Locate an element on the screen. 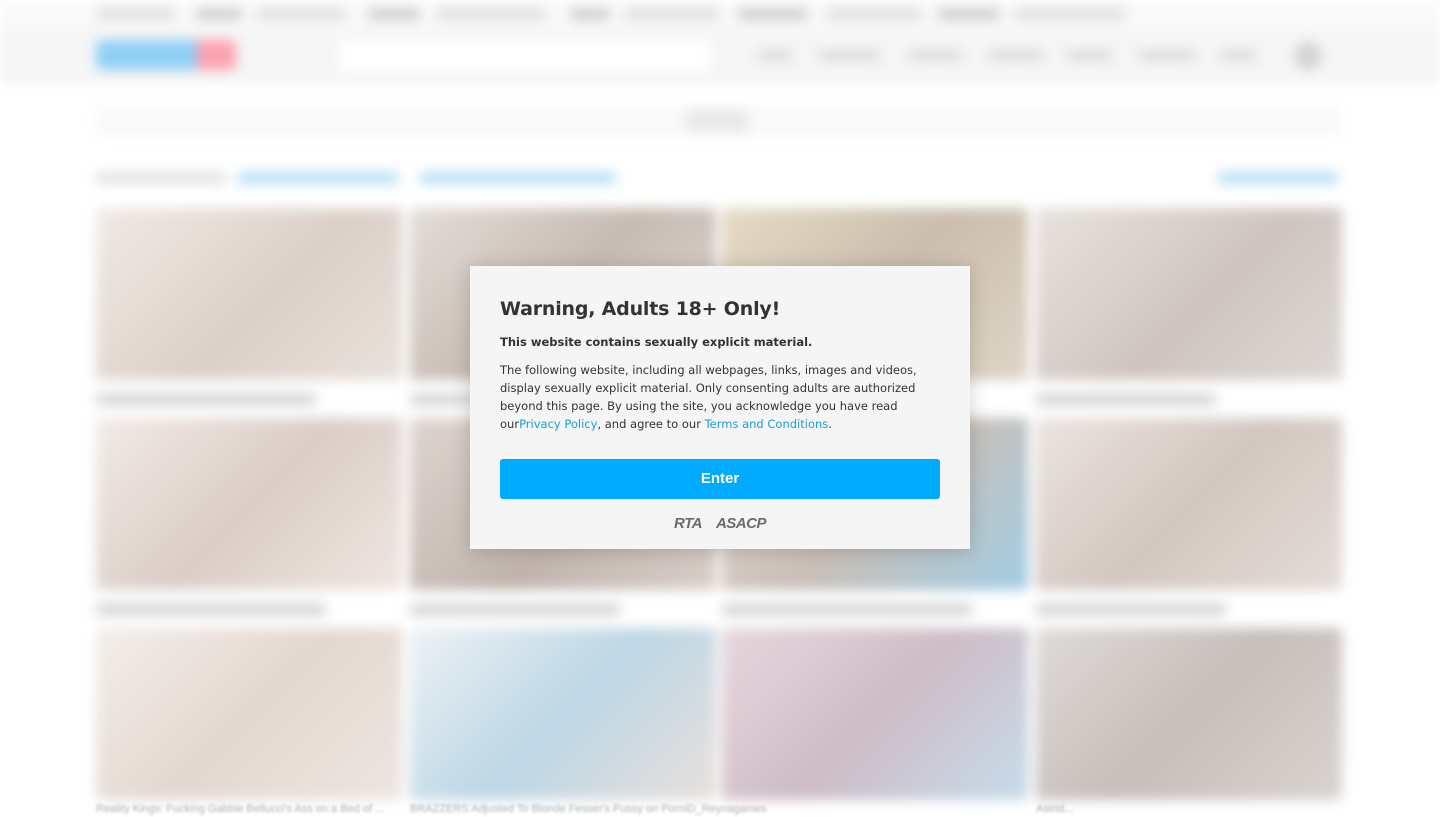  modal-body-text: . is located at coordinates (830, 424).